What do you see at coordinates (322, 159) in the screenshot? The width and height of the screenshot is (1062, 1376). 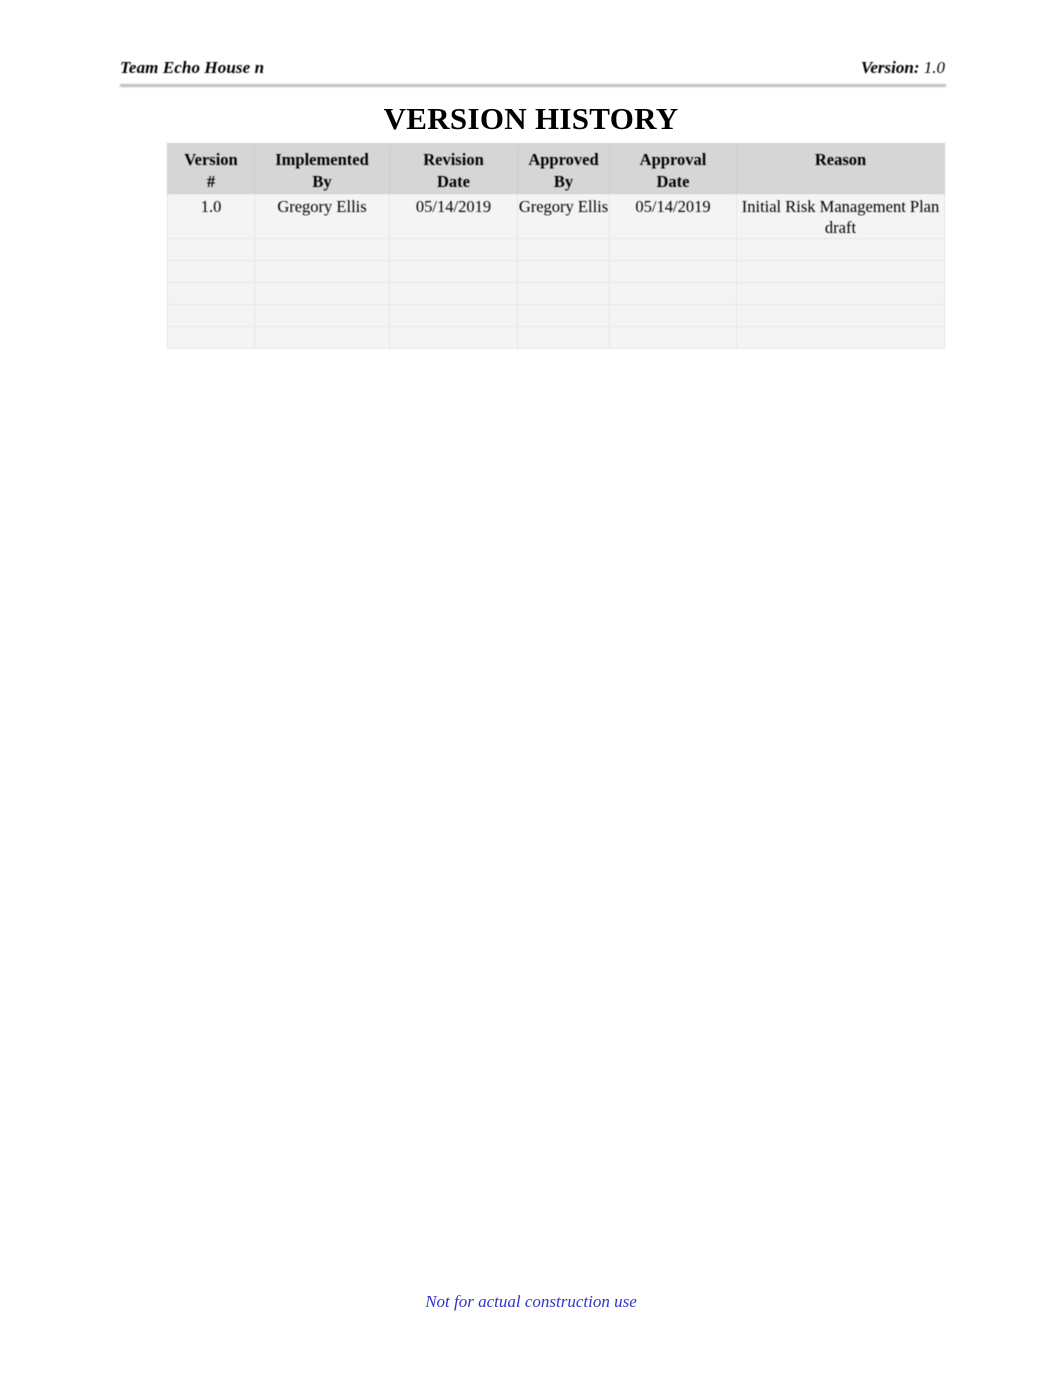 I see `column-header-implemented-by-line1: Implemented` at bounding box center [322, 159].